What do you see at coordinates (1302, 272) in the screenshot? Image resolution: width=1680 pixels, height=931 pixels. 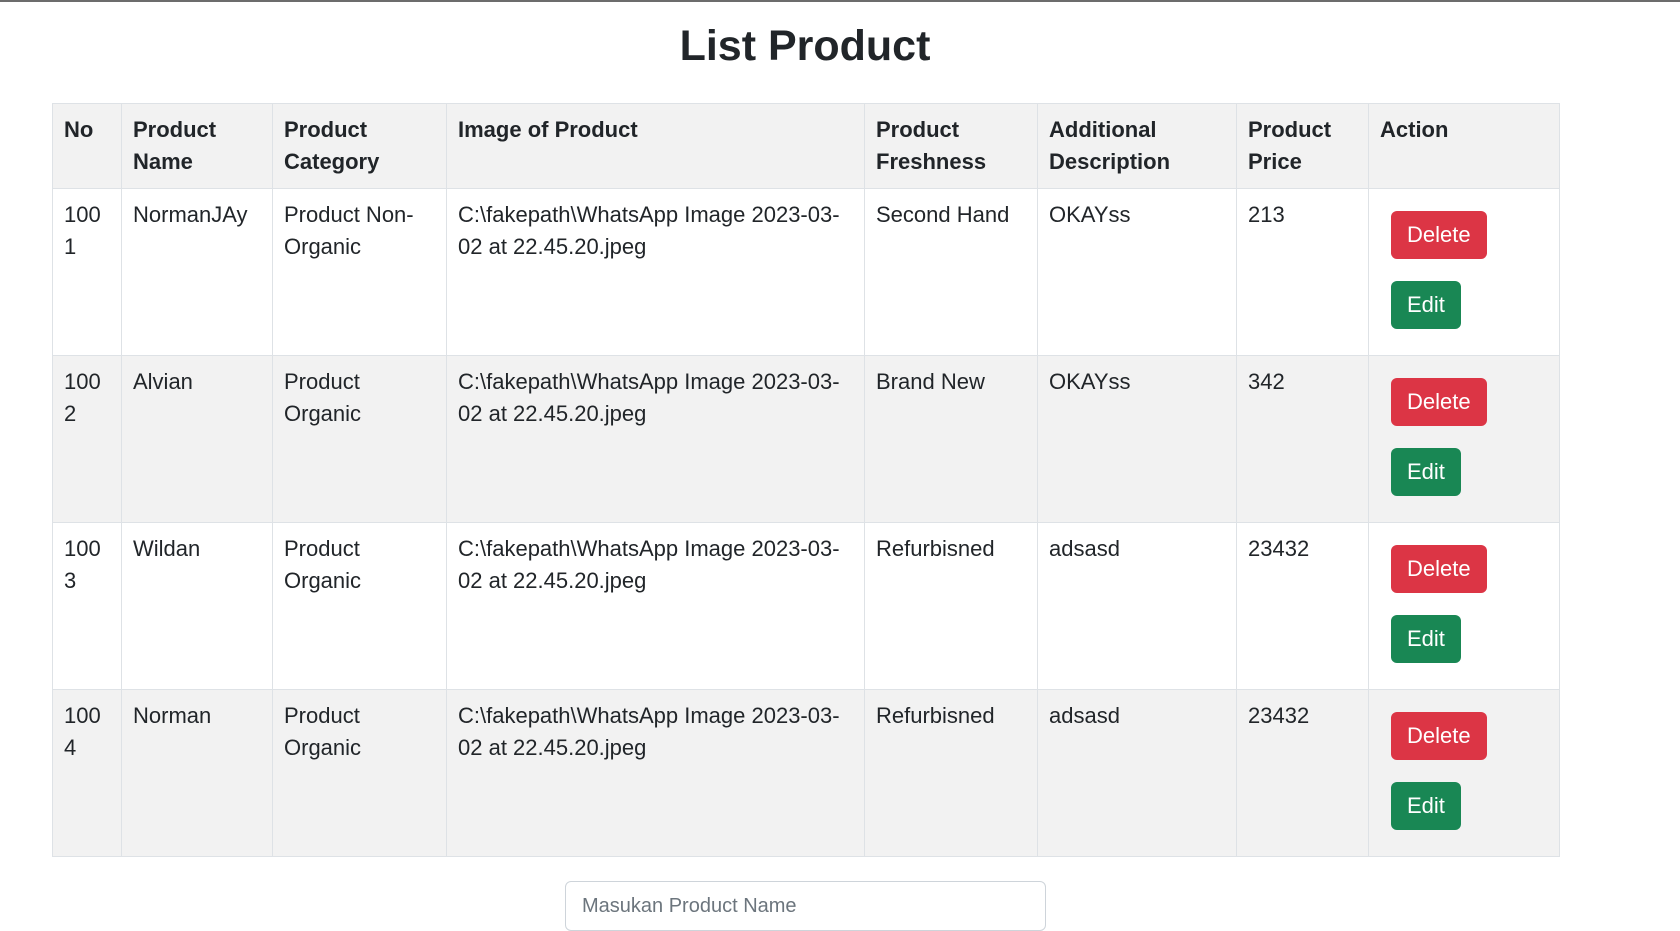 I see `cell-product-price: 213` at bounding box center [1302, 272].